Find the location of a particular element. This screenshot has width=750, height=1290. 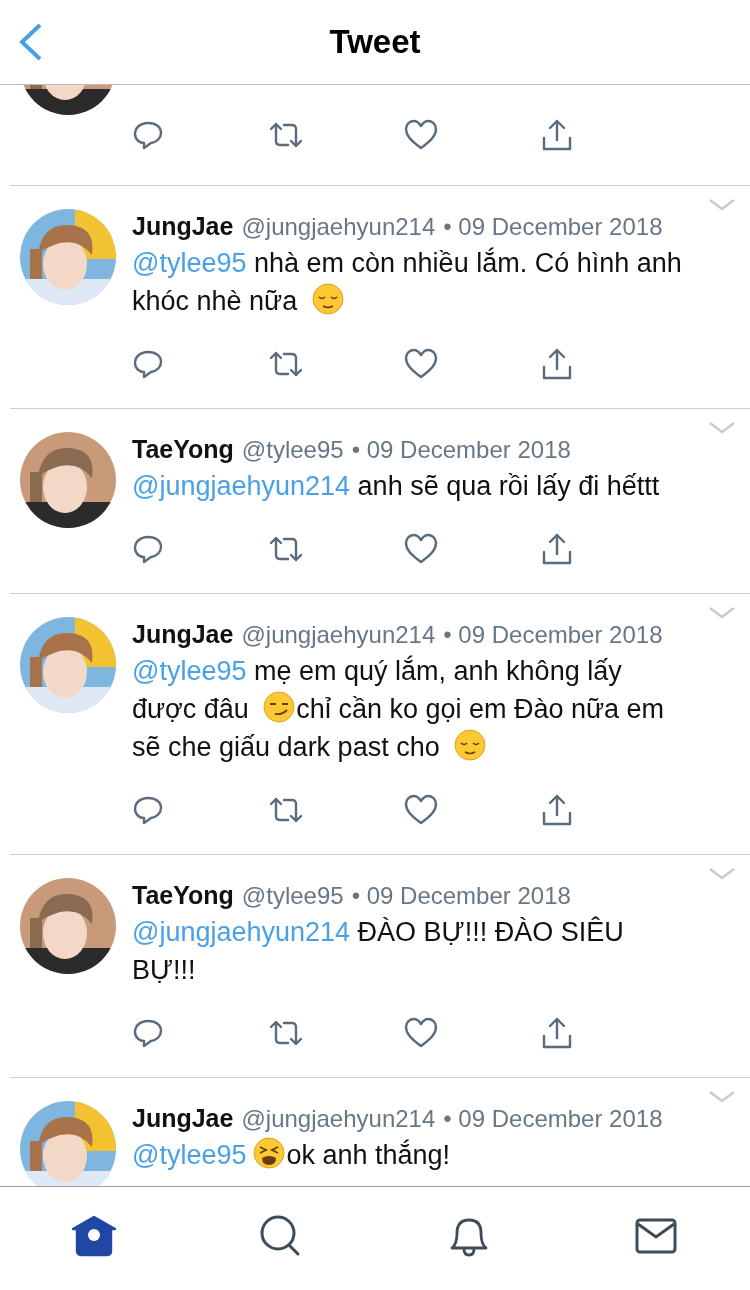

tweet-text: @tylee95 nhà em còn nhiều lắm. Có hình anh khóc nhè nữa is located at coordinates (407, 282).